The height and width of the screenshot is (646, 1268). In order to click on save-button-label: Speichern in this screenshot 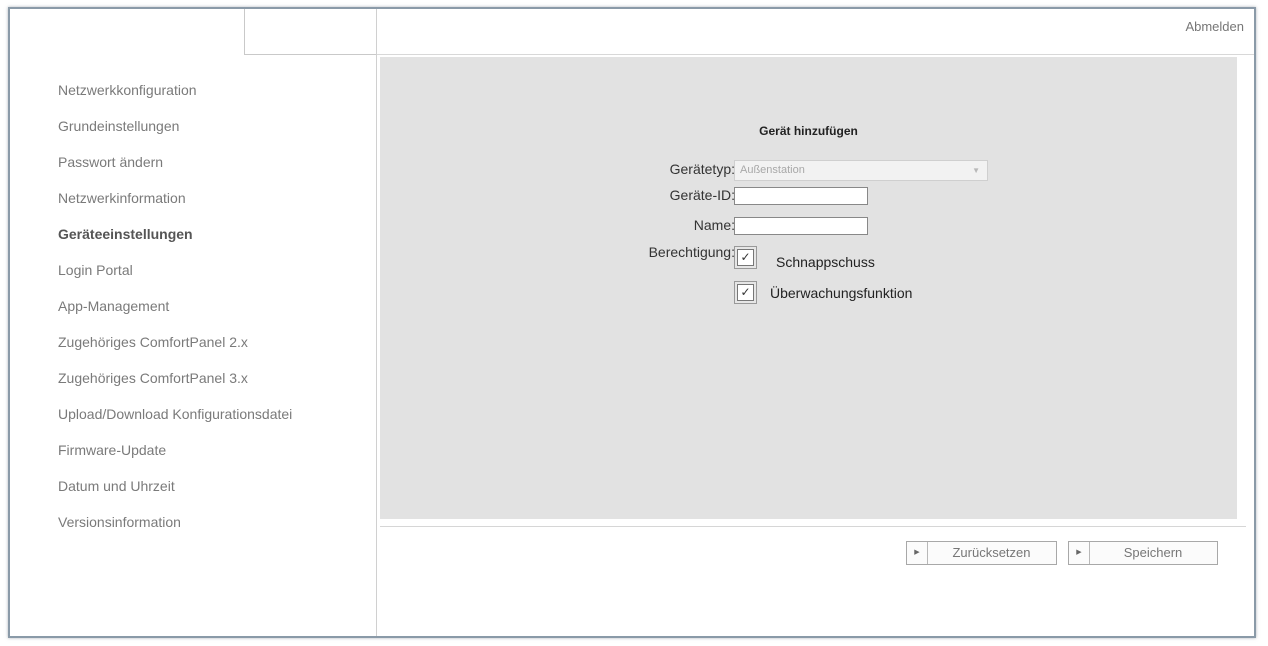, I will do `click(1153, 552)`.